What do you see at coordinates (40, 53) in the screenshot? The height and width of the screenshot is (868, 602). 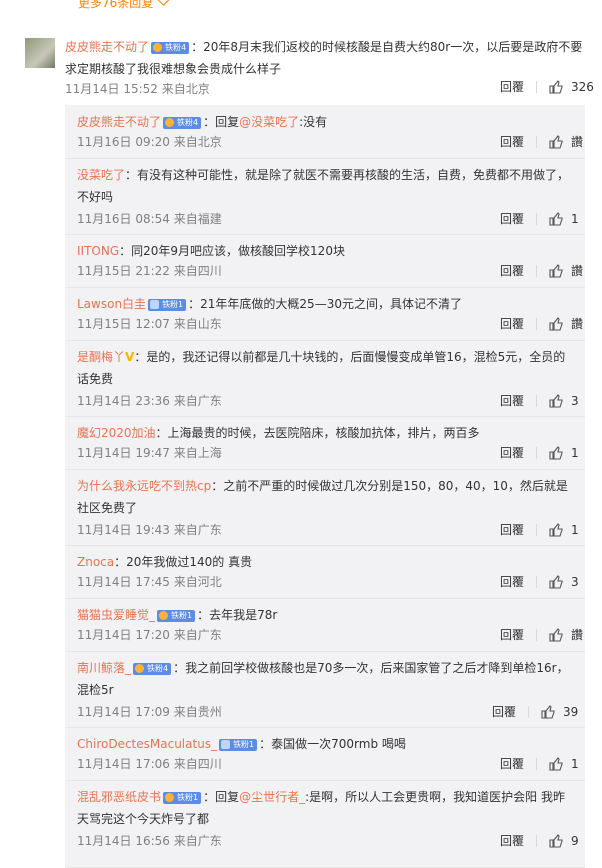 I see `avatar` at bounding box center [40, 53].